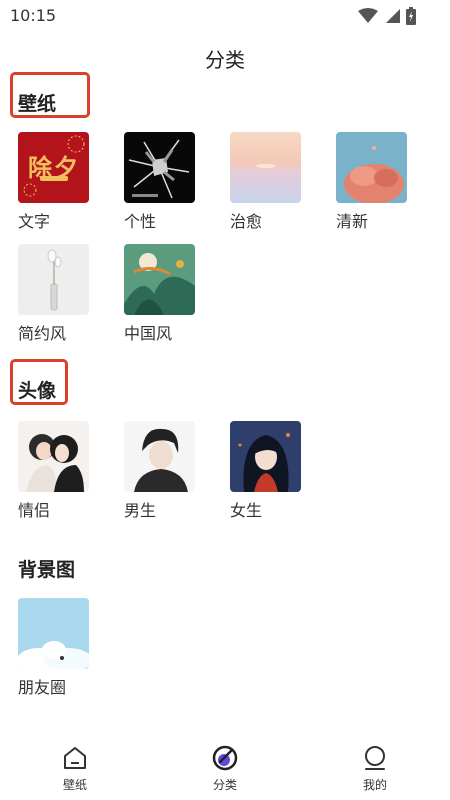  I want to click on category-tile-personality: 个性, so click(169, 182).